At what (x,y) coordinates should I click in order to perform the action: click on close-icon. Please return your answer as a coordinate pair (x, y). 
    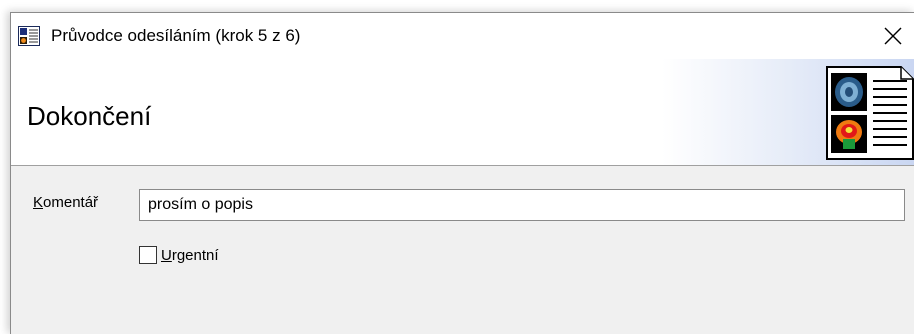
    Looking at the image, I should click on (893, 36).